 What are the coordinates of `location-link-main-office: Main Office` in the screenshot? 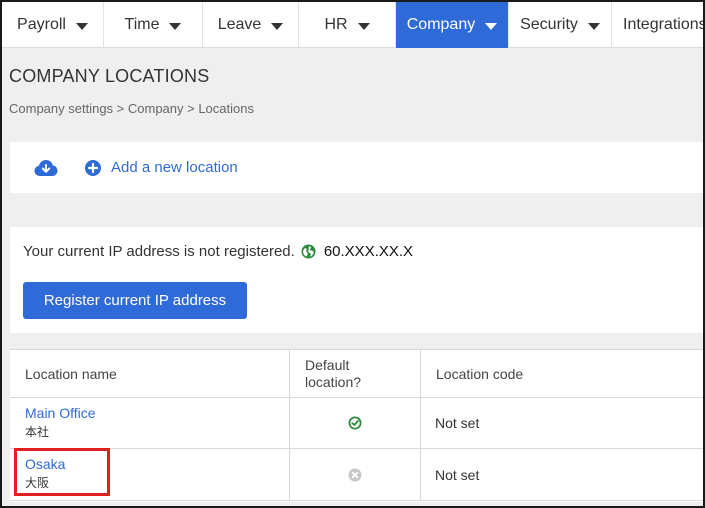 It's located at (60, 413).